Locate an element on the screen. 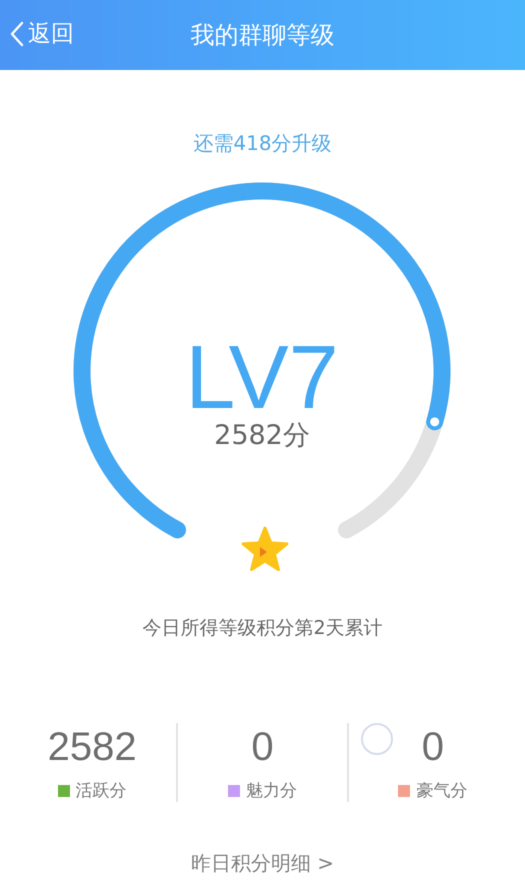 Image resolution: width=525 pixels, height=894 pixels. stat-label: 魅力分 is located at coordinates (271, 791).